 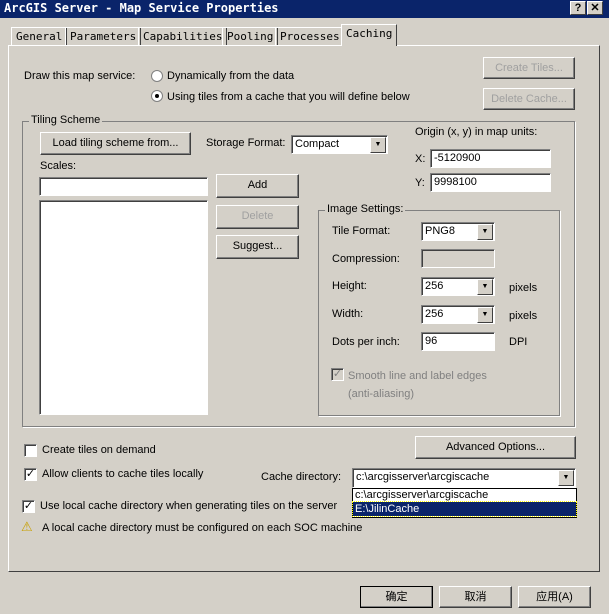 What do you see at coordinates (396, 597) in the screenshot?
I see `ok-button: 确定` at bounding box center [396, 597].